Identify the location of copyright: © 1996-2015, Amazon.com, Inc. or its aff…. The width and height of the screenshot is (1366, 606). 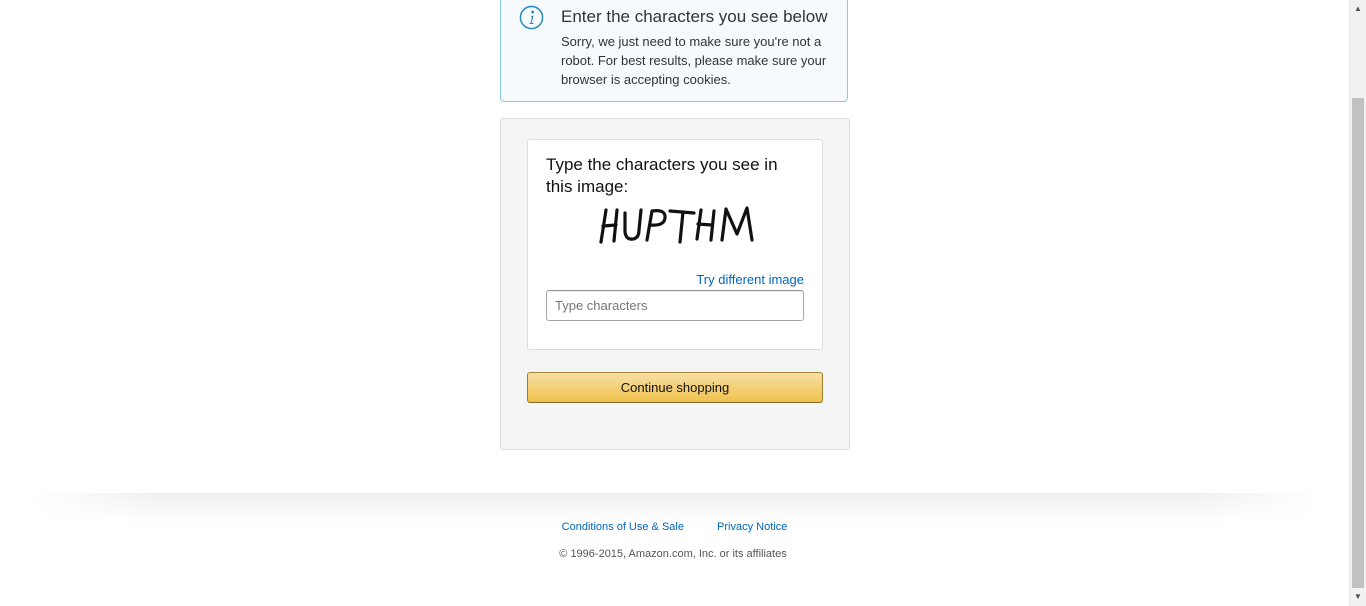
(673, 554).